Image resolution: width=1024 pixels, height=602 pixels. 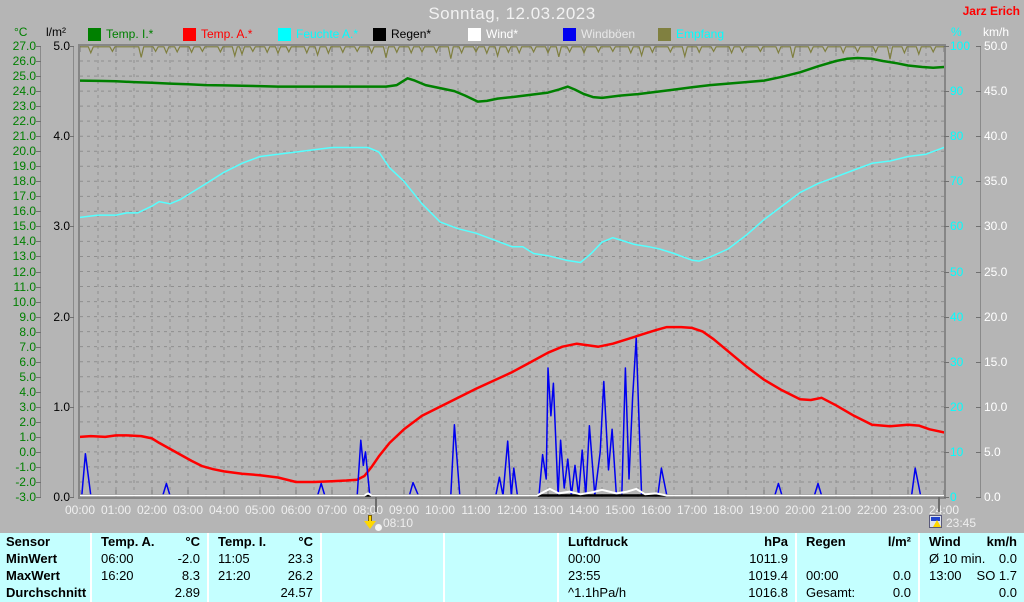 I want to click on lm-axis-tick-label: 4.0, so click(x=61, y=136).